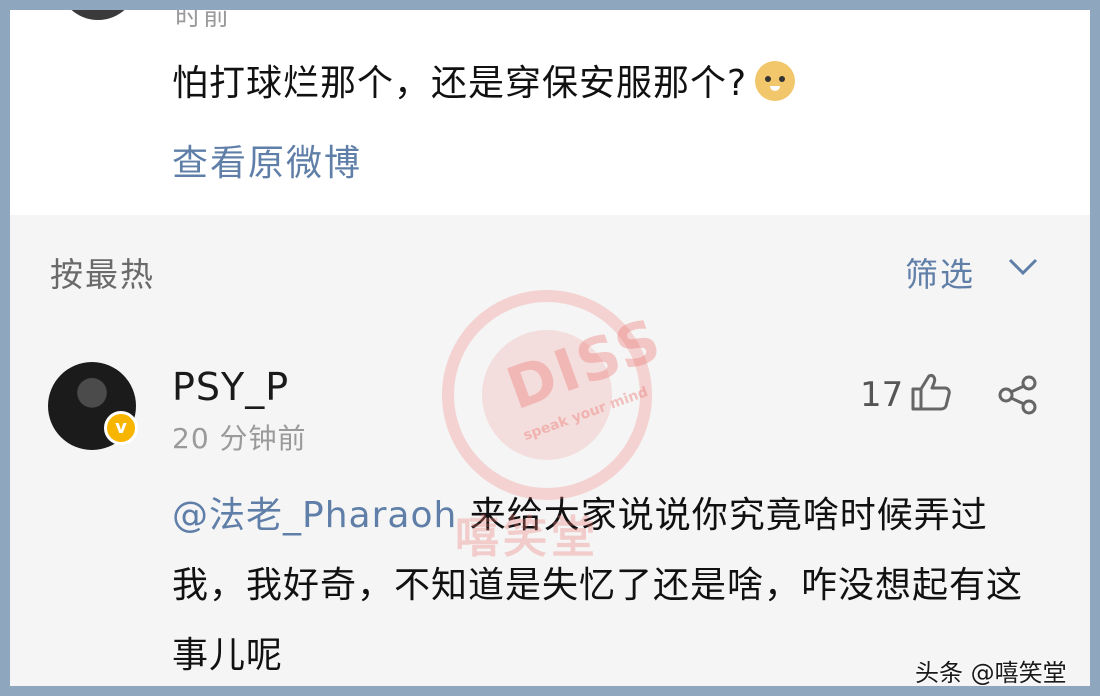 This screenshot has height=696, width=1100. I want to click on post-text: 怕打球烂那个，还是穿保安服那个?, so click(484, 80).